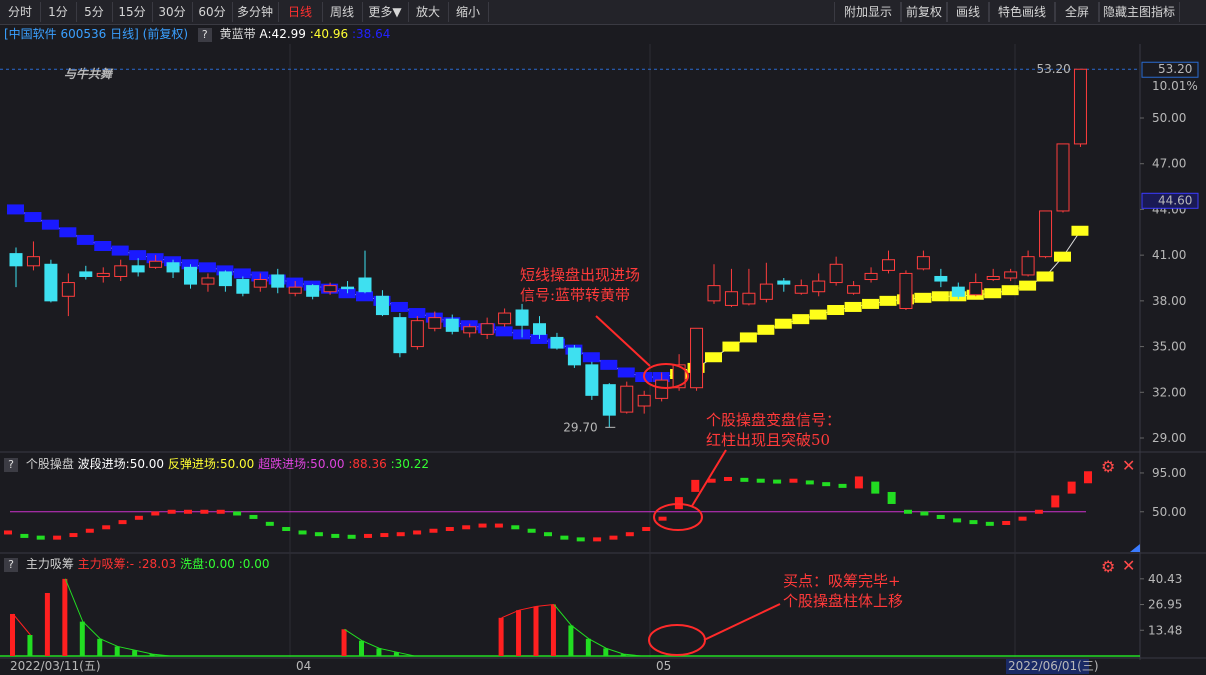 This screenshot has height=675, width=1206. What do you see at coordinates (623, 341) in the screenshot?
I see `annotation-arrow-entry` at bounding box center [623, 341].